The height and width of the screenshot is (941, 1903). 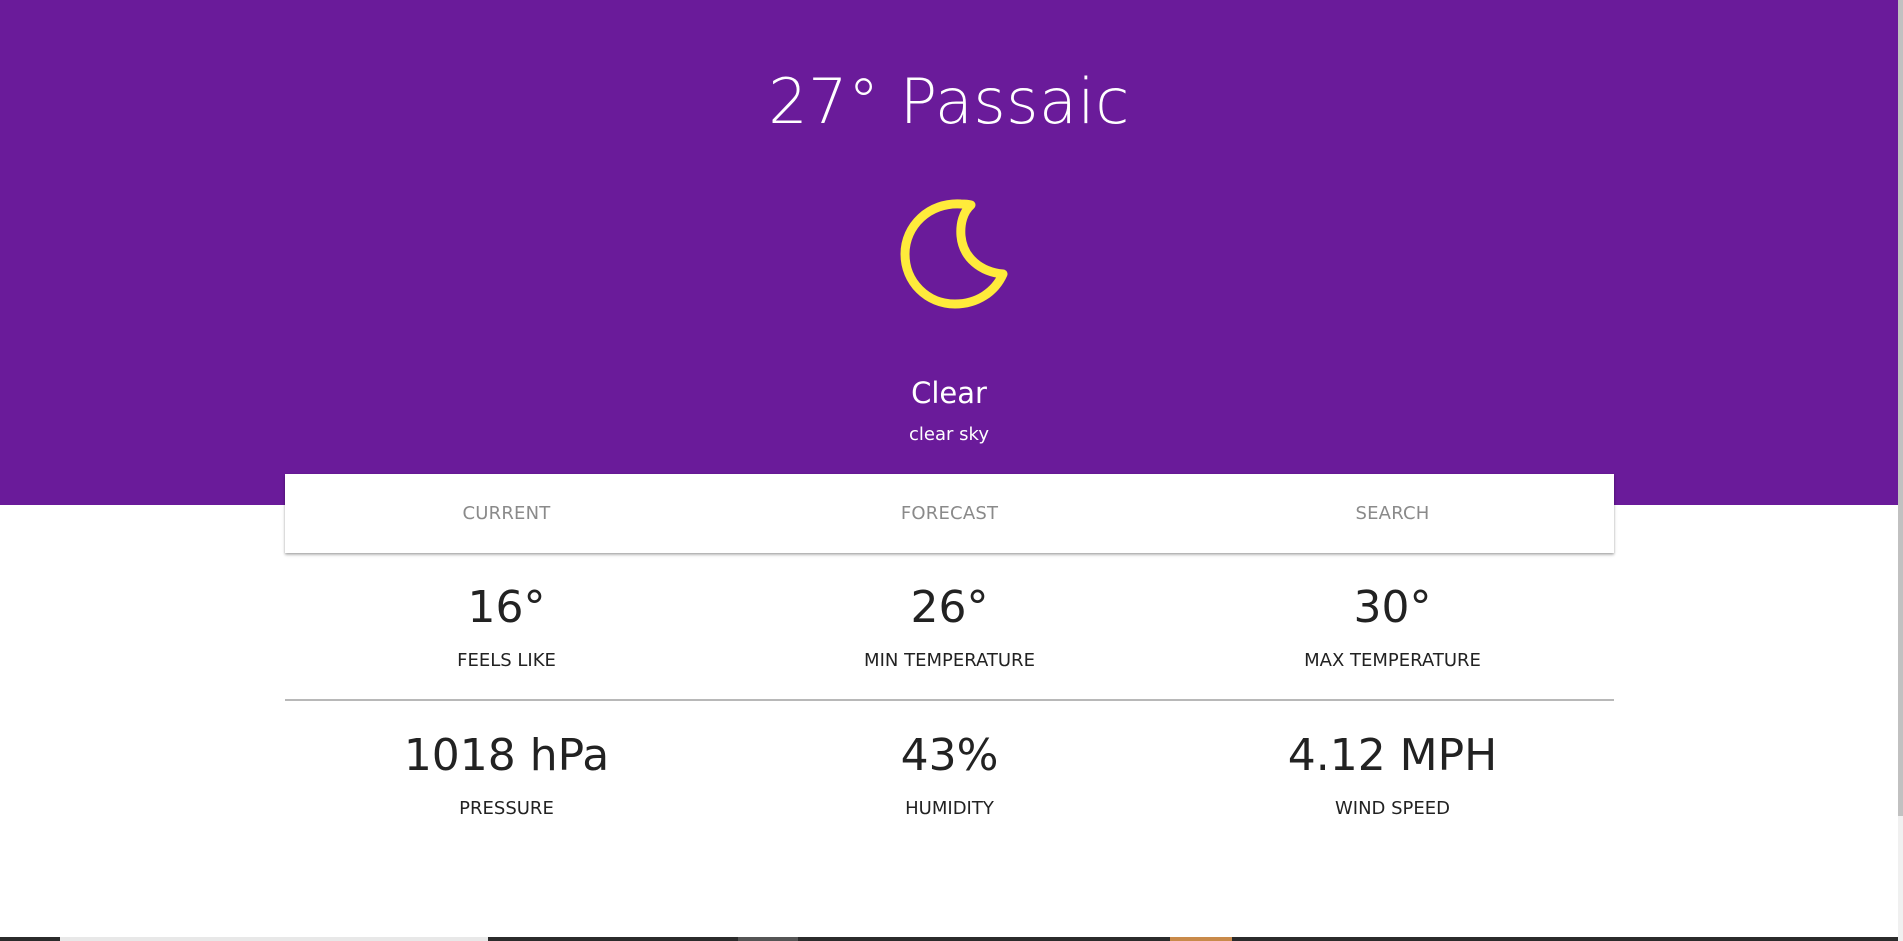 What do you see at coordinates (1392, 513) in the screenshot?
I see `tab-search: SEARCH` at bounding box center [1392, 513].